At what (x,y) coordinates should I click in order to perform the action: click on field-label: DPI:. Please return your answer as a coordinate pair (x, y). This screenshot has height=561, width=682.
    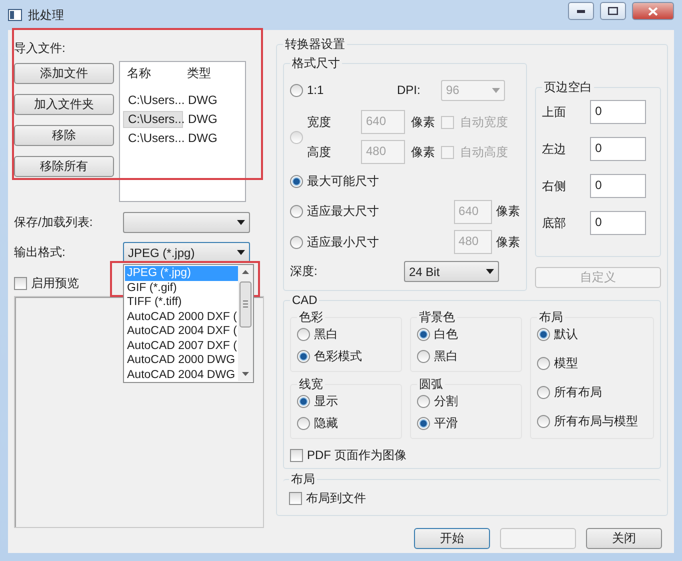
    Looking at the image, I should click on (409, 90).